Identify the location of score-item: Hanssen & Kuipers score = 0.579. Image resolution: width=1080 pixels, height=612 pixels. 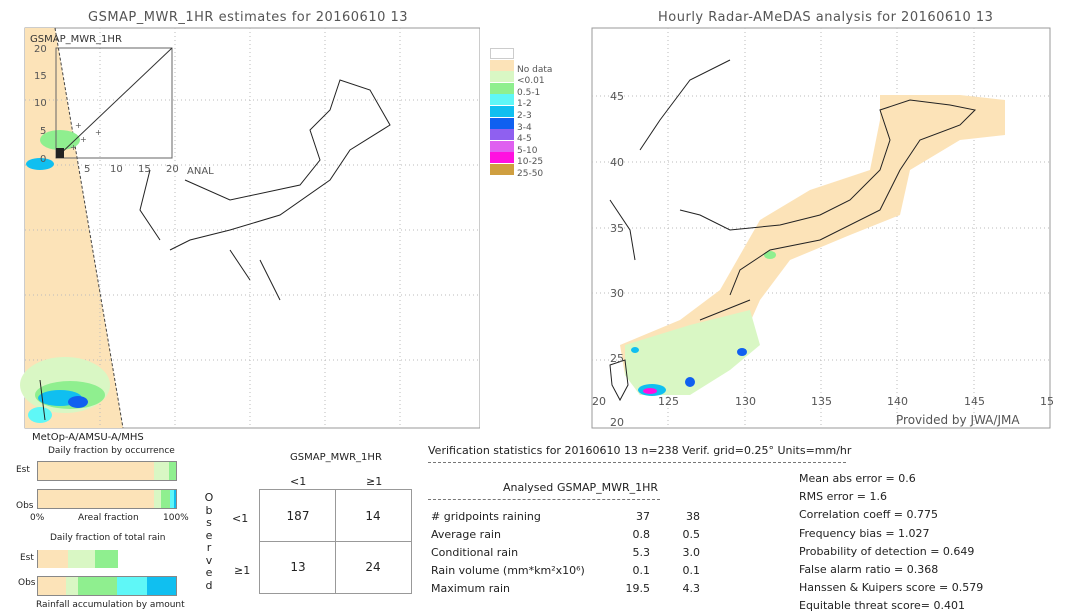
(891, 588).